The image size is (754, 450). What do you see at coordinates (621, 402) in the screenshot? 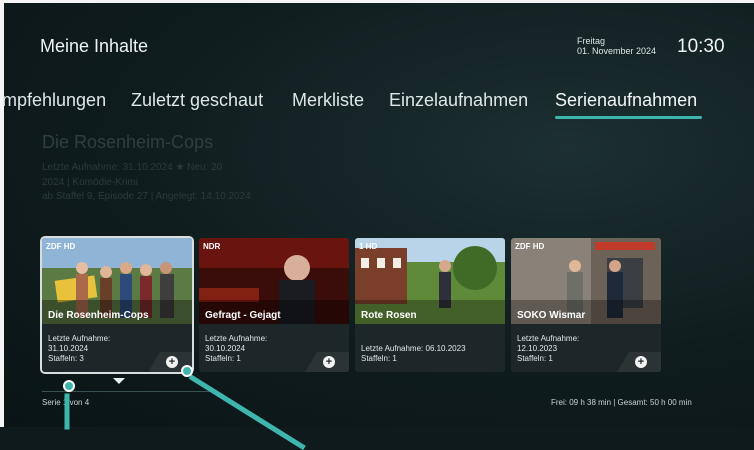
I see `storage-status: Frei: 09 h 38 min | Gesamt: 50 h 00 min` at bounding box center [621, 402].